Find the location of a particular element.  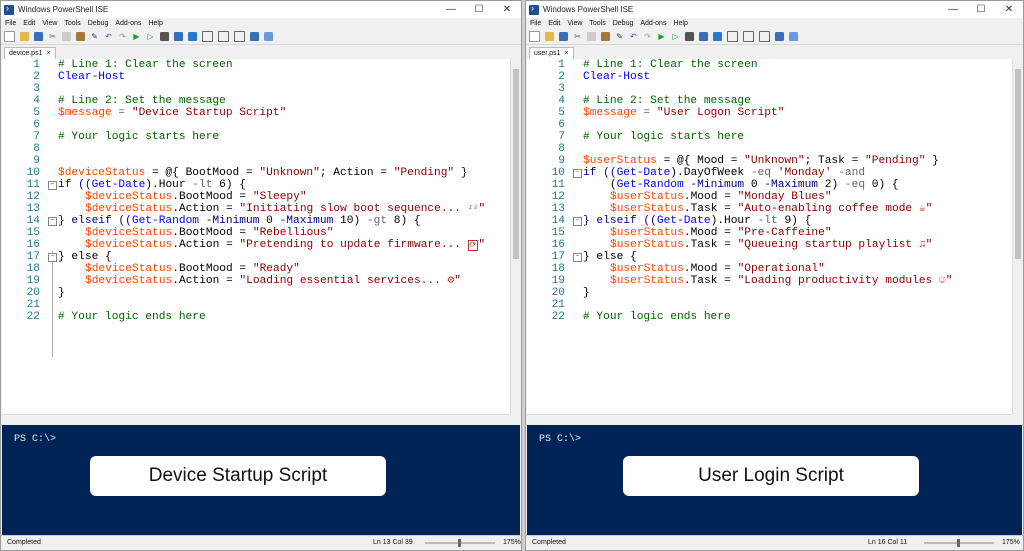

status-bar: Completed Ln 16 Col 11 175% is located at coordinates (774, 542).